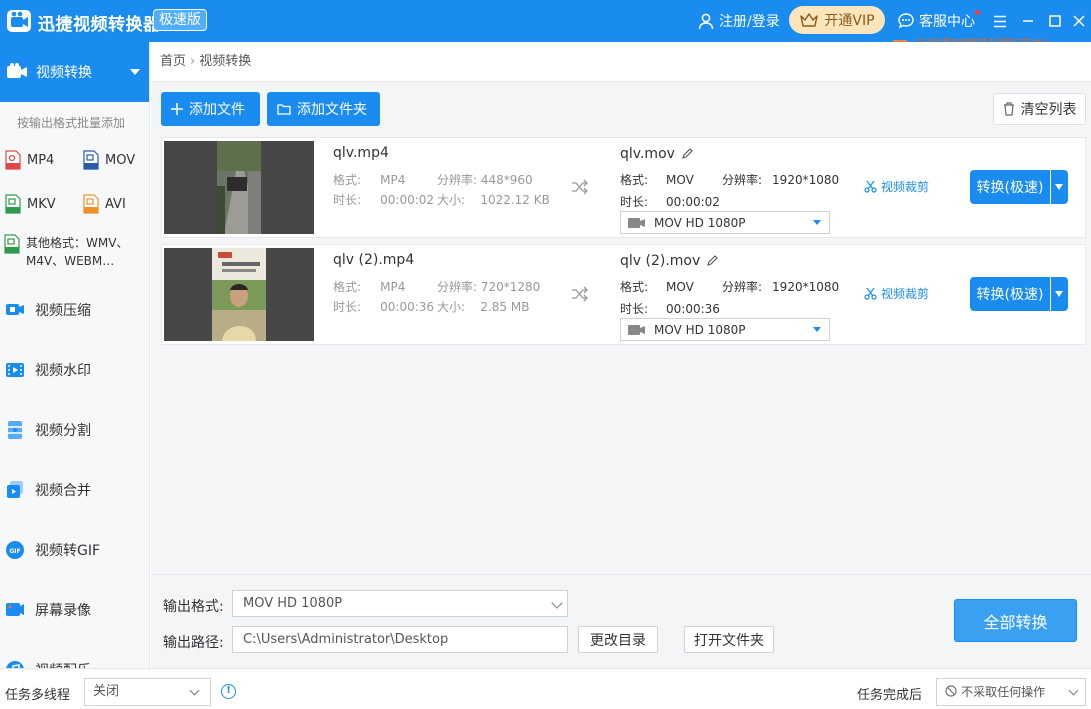  Describe the element at coordinates (400, 639) in the screenshot. I see `output-path-field: C:\Users\Administrator\Desktop` at that location.